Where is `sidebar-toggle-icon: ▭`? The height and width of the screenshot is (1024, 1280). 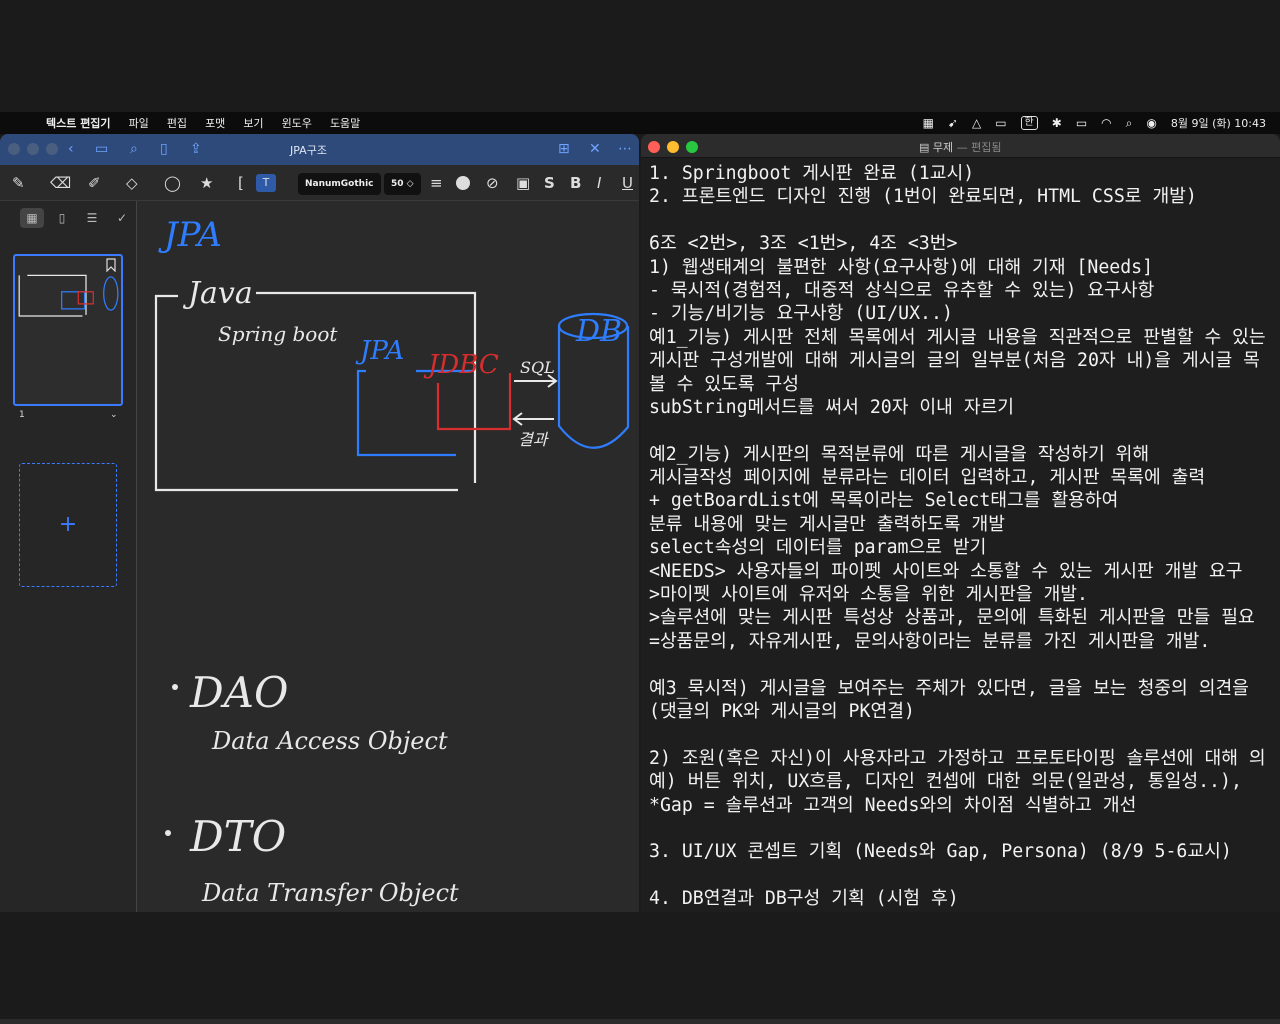
sidebar-toggle-icon: ▭ is located at coordinates (101, 149).